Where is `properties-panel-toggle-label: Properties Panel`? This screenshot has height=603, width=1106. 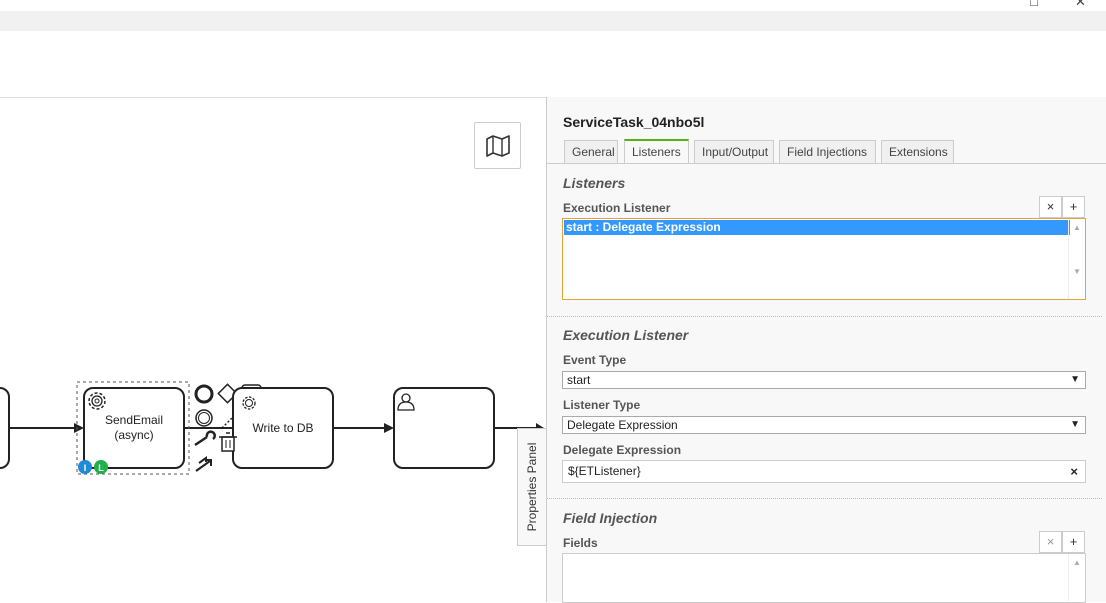
properties-panel-toggle-label: Properties Panel is located at coordinates (532, 487).